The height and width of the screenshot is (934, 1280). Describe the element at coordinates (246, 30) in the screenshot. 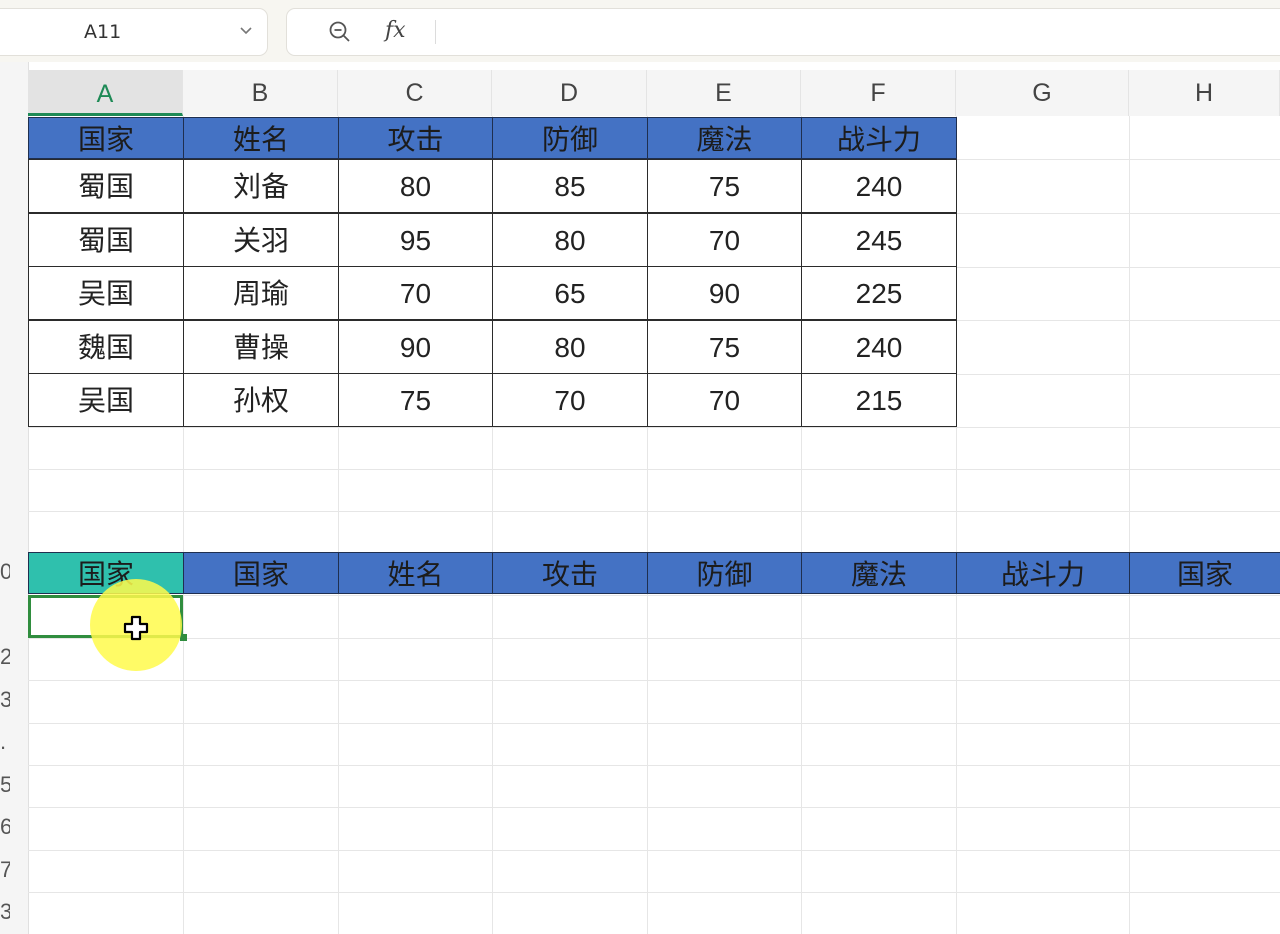

I see `chevron-down-icon` at that location.